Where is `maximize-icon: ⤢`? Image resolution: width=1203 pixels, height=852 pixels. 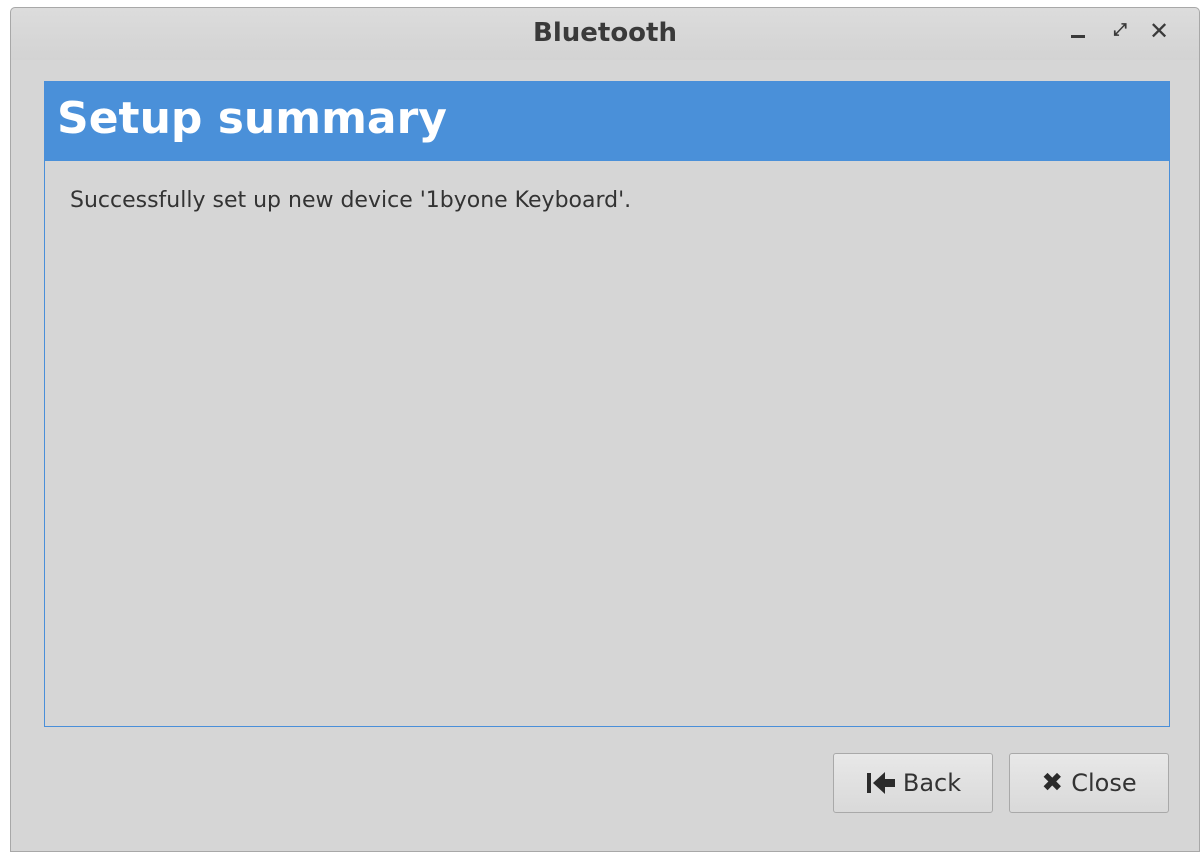
maximize-icon: ⤢ is located at coordinates (1120, 30).